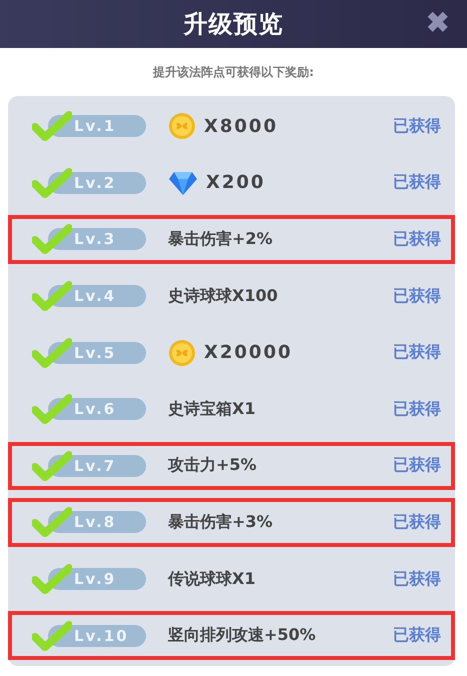  What do you see at coordinates (97, 409) in the screenshot?
I see `level-badge: Lv.6` at bounding box center [97, 409].